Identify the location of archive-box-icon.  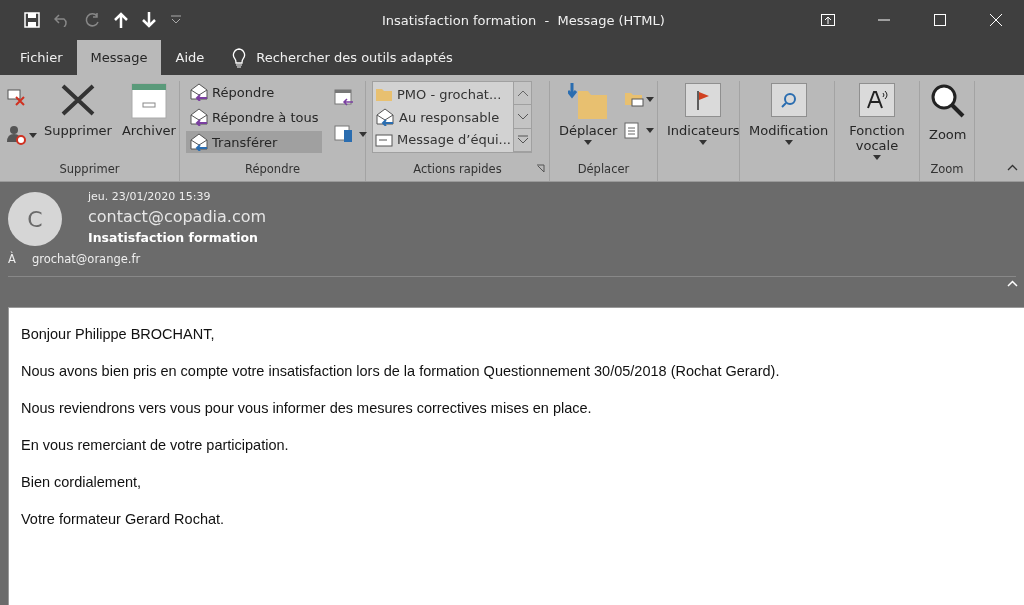
(148, 101).